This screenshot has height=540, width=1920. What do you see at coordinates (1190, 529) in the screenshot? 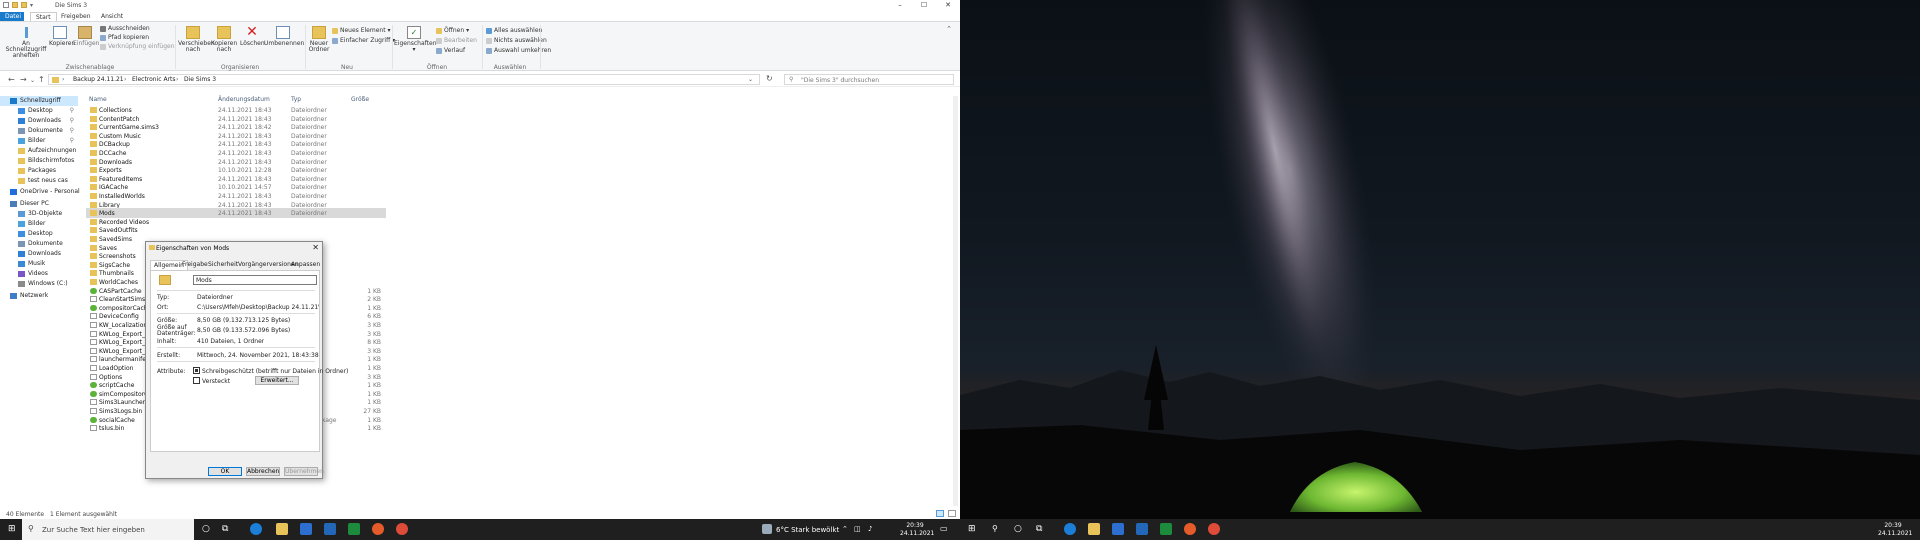
I see `origin-icon` at bounding box center [1190, 529].